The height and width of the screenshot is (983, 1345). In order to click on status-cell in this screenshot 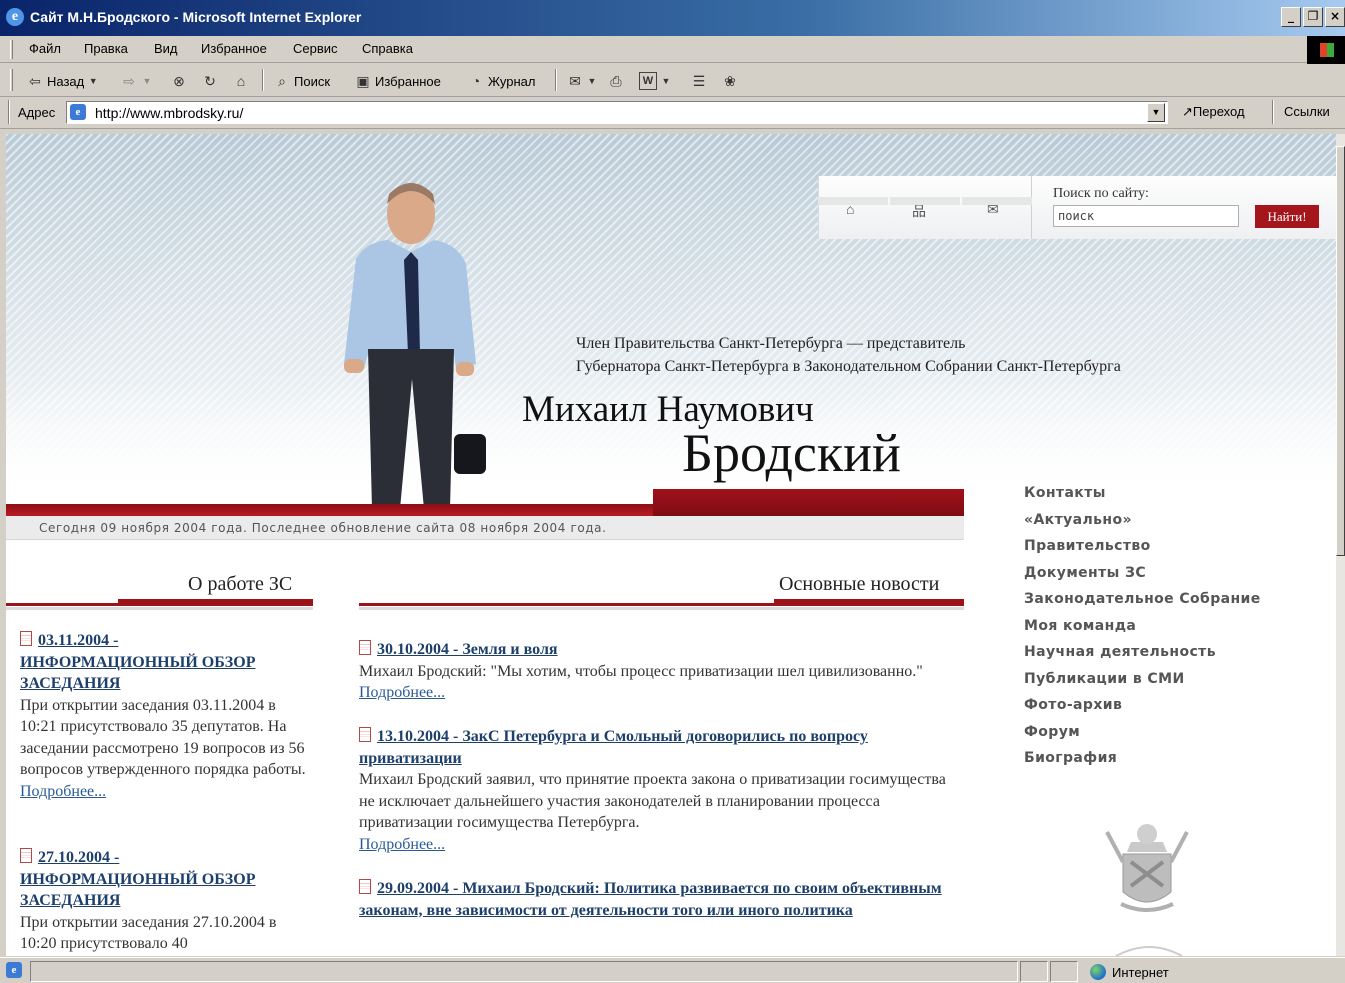, I will do `click(1034, 971)`.